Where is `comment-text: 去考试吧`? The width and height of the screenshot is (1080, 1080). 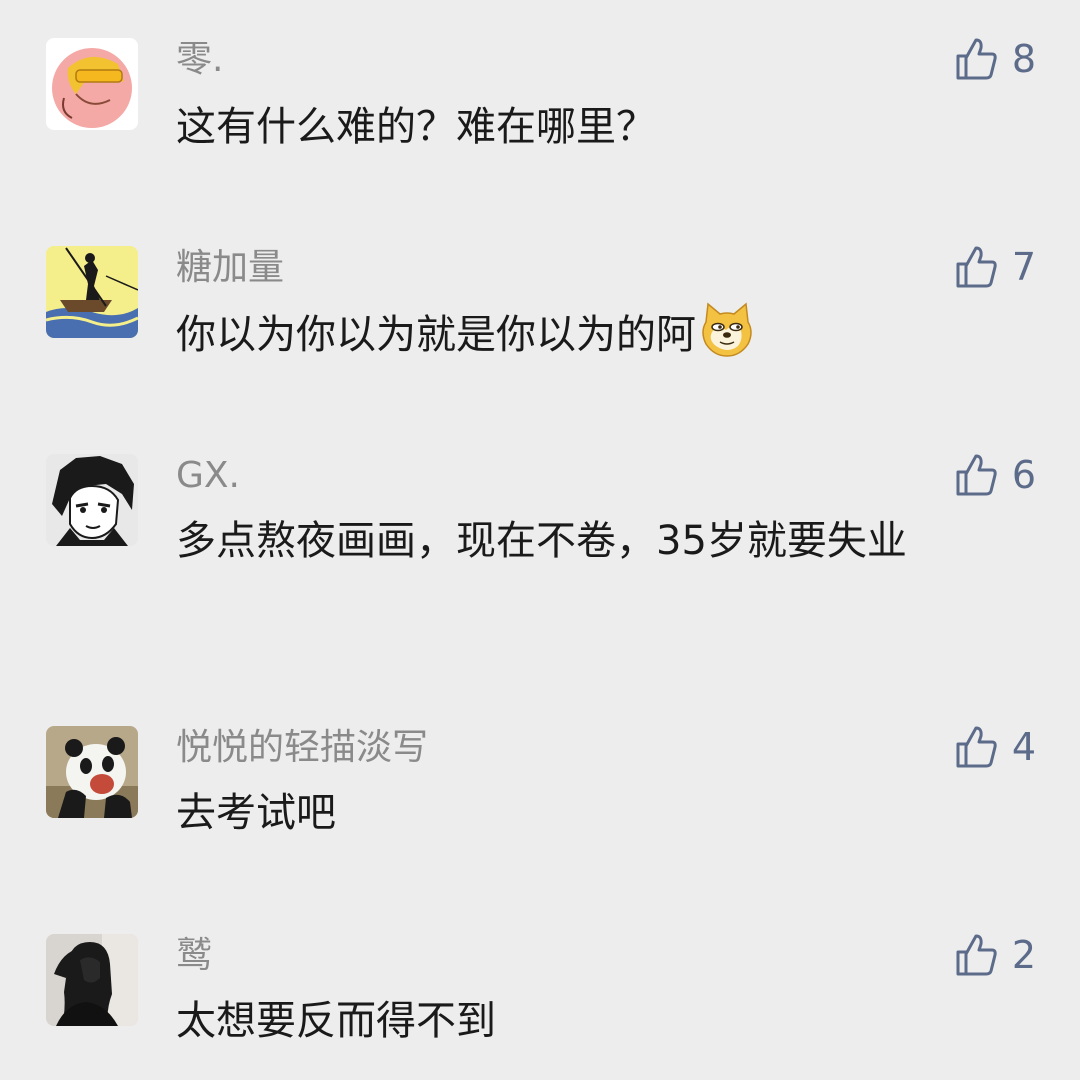
comment-text: 去考试吧 is located at coordinates (256, 813).